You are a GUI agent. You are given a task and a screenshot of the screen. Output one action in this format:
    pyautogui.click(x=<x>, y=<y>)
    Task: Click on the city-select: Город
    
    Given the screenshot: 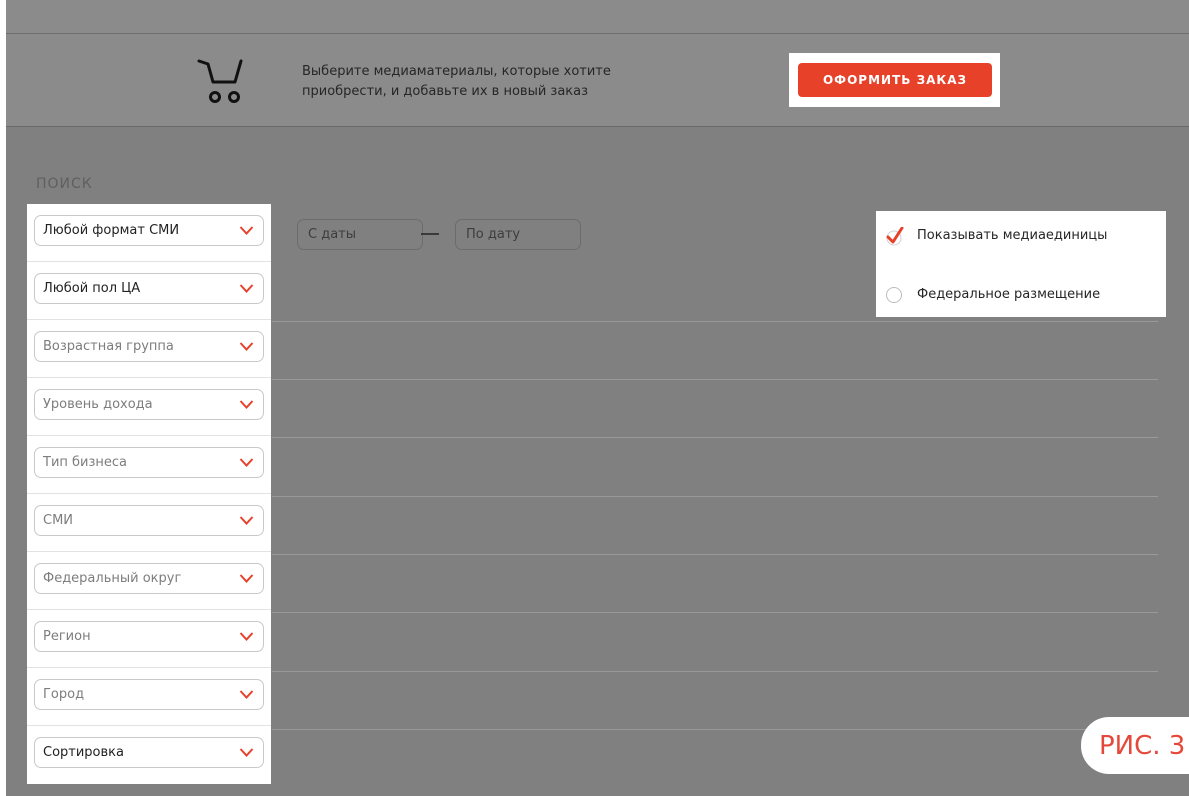 What is the action you would take?
    pyautogui.click(x=149, y=694)
    